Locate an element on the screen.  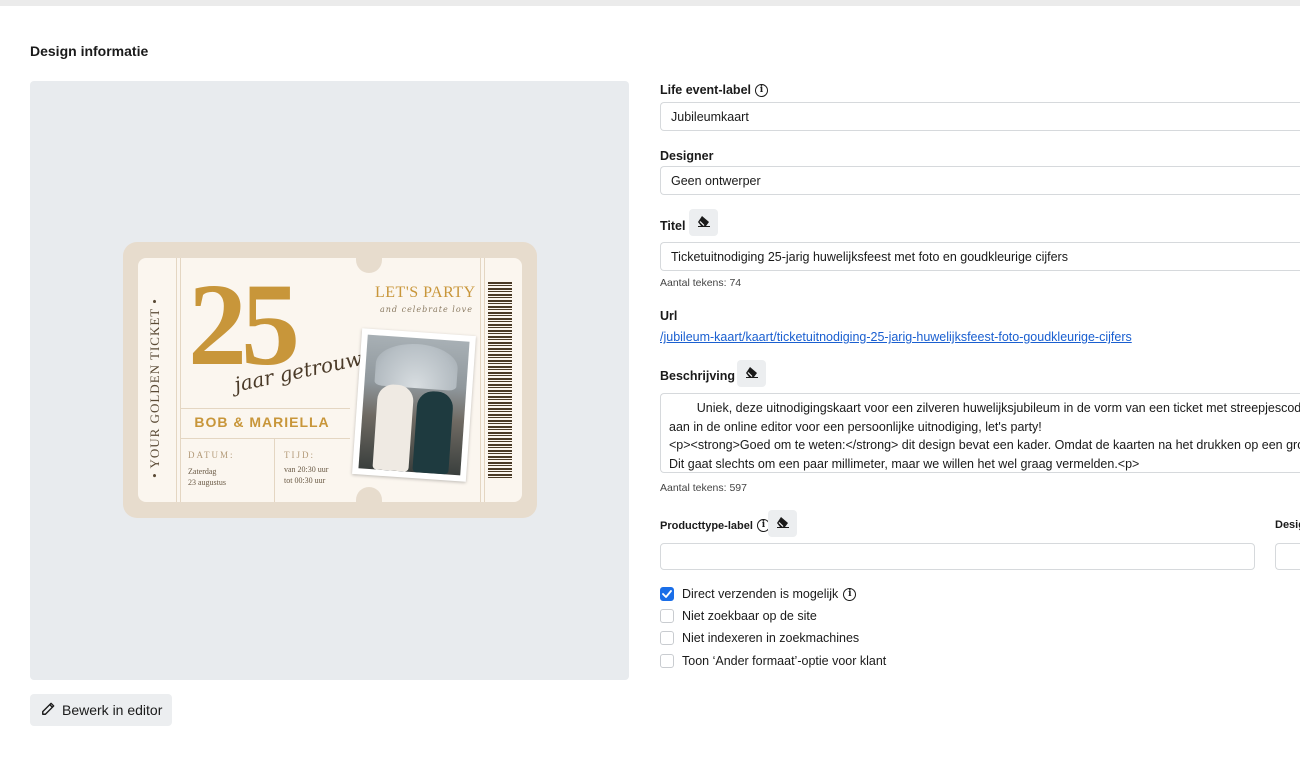
ticket-headline: LET'S PARTY is located at coordinates (425, 292).